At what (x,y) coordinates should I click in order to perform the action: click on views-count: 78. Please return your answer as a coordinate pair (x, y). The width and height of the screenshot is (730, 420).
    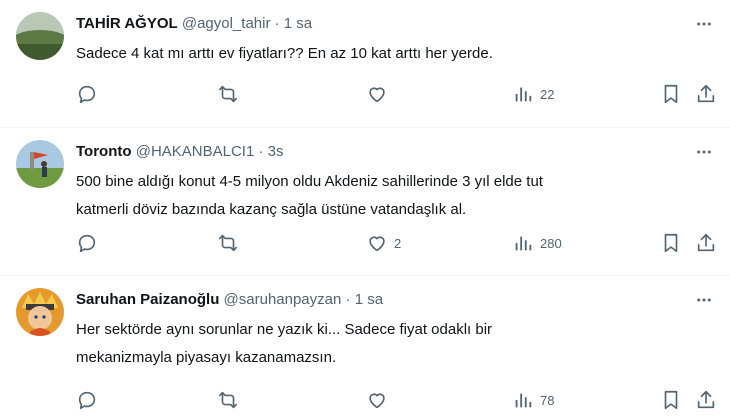
    Looking at the image, I should click on (547, 400).